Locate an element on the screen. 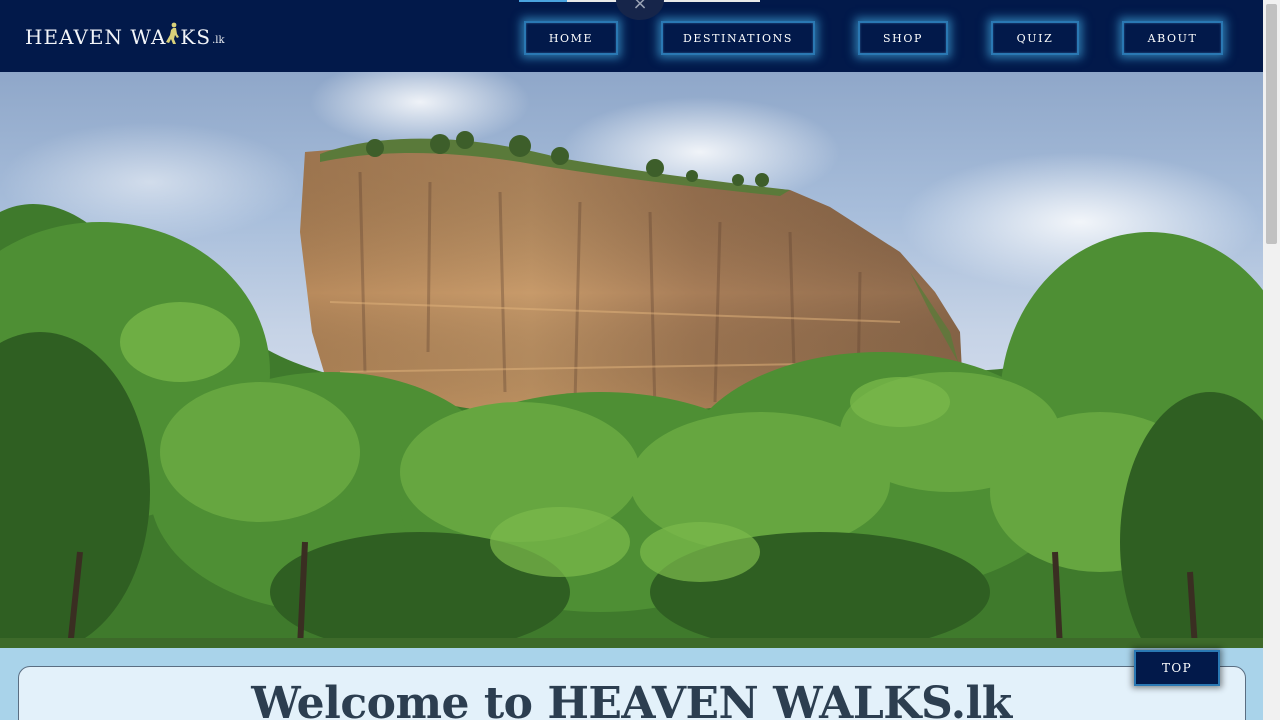 This screenshot has height=720, width=1280. nav-shop-button: SHOP is located at coordinates (903, 38).